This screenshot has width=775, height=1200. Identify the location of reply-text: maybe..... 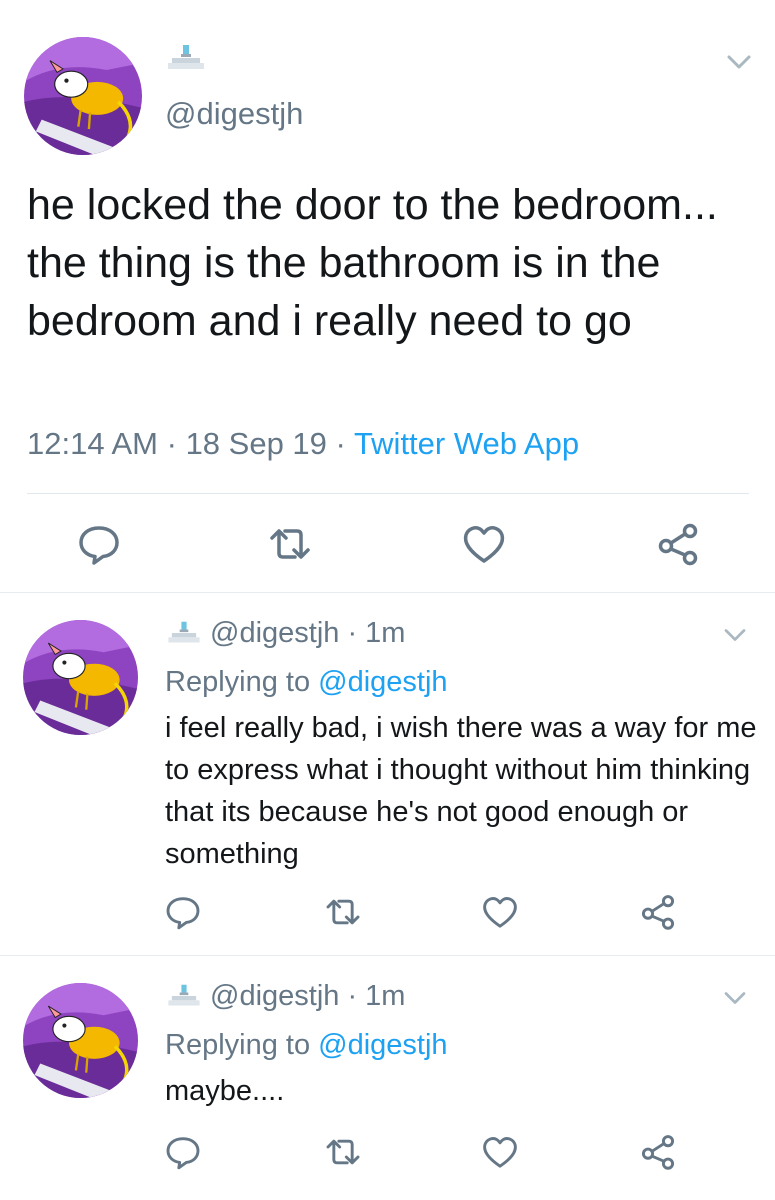
(225, 1091).